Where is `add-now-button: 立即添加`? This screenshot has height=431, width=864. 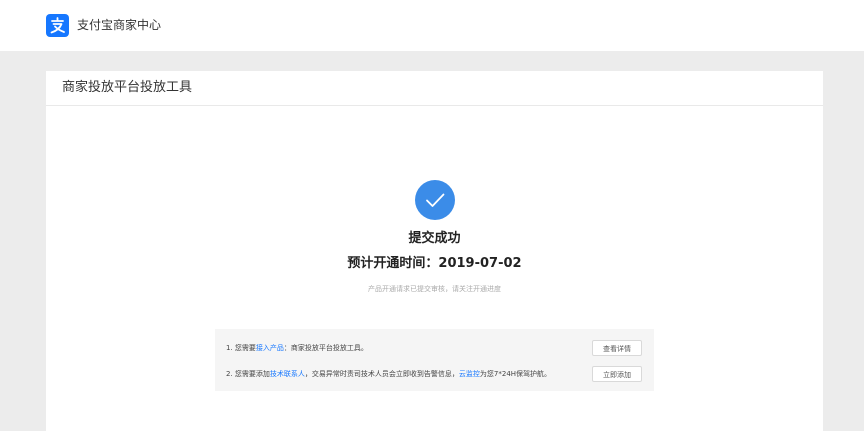
add-now-button: 立即添加 is located at coordinates (617, 374).